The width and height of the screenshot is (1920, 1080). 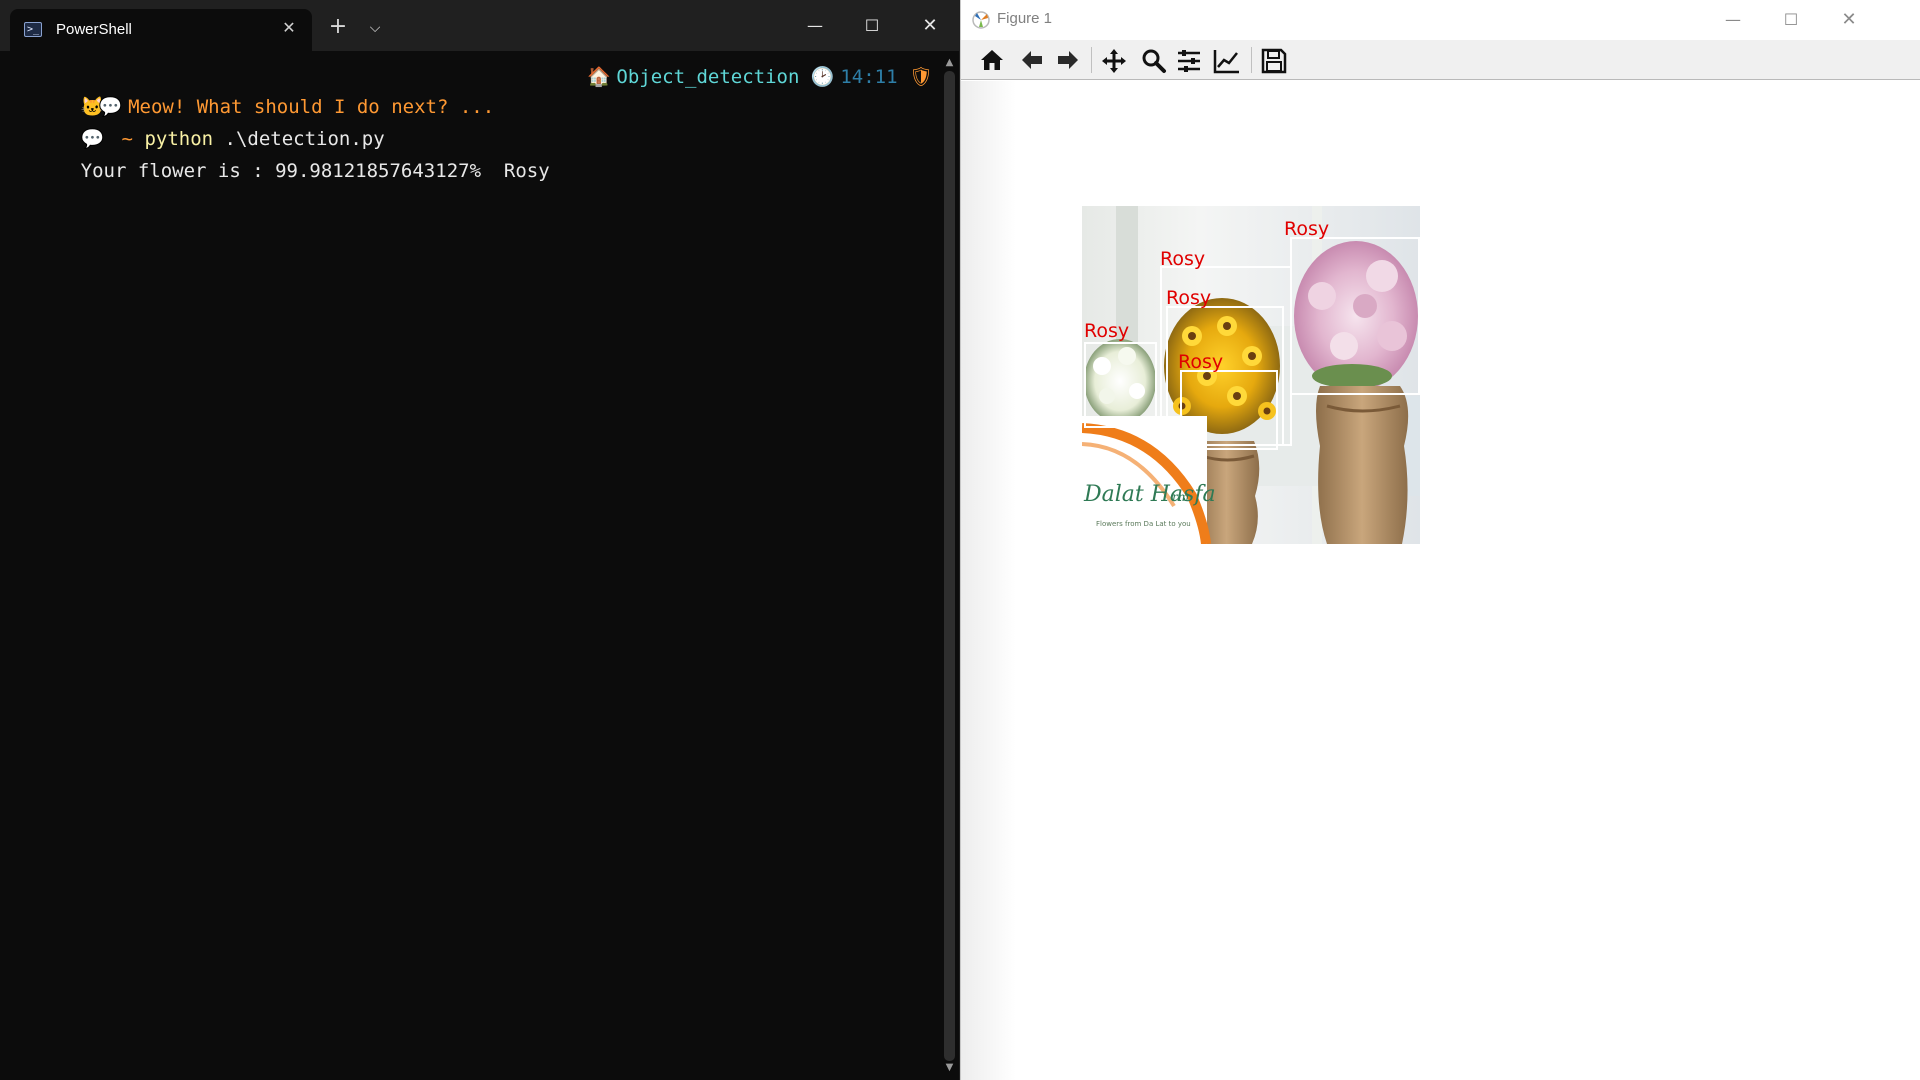 What do you see at coordinates (94, 29) in the screenshot?
I see `tab-title: PowerShell` at bounding box center [94, 29].